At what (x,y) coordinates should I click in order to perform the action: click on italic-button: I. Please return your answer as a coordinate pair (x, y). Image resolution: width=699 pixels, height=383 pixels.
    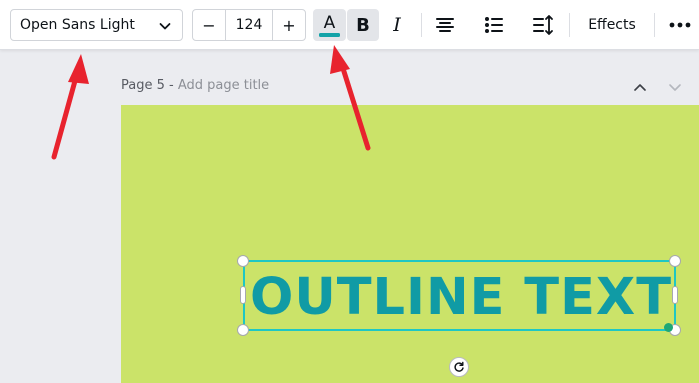
    Looking at the image, I should click on (397, 25).